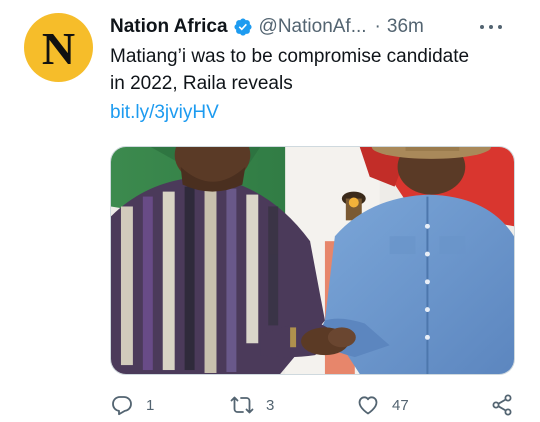  What do you see at coordinates (290, 56) in the screenshot?
I see `tweet-text-line: Matiang’i was to be compromise candidate` at bounding box center [290, 56].